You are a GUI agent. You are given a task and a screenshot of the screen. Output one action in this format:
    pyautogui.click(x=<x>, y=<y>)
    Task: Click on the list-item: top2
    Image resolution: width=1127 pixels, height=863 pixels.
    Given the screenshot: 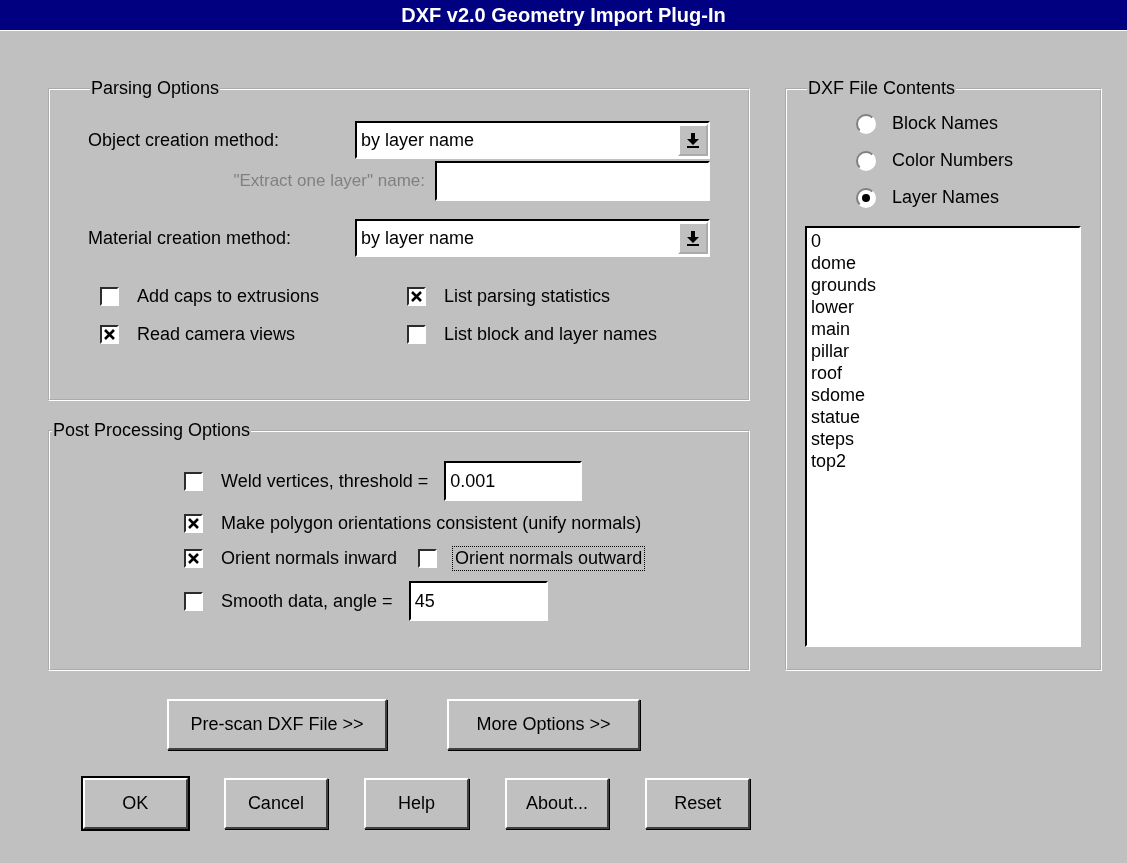 What is the action you would take?
    pyautogui.click(x=943, y=461)
    